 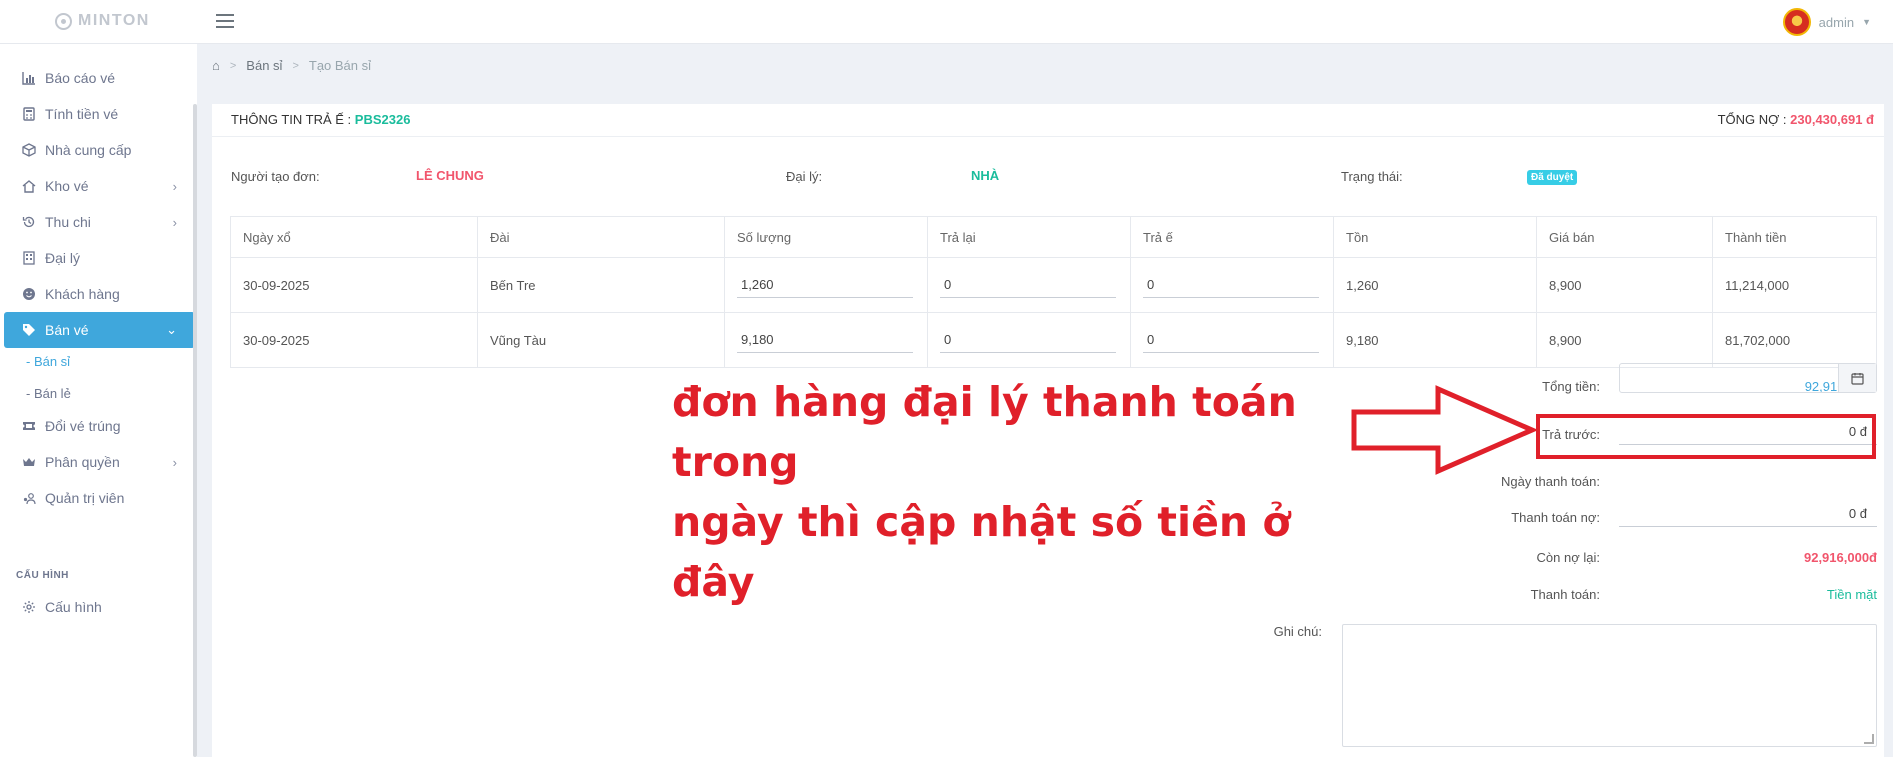 I want to click on breadcrumb-item-ban-si: Bán sỉ, so click(x=264, y=65).